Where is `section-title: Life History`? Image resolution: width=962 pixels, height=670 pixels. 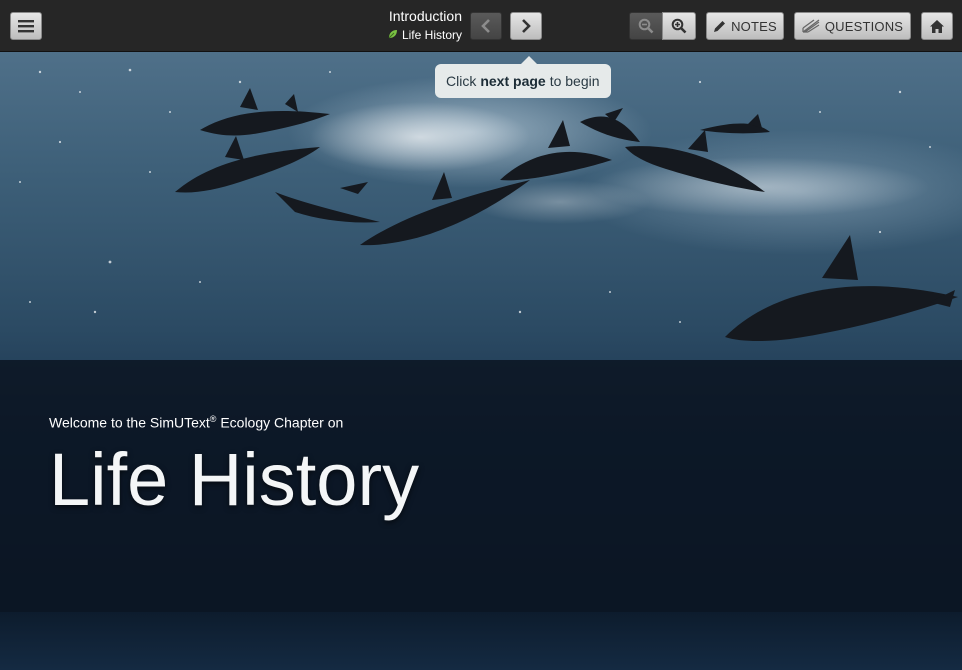 section-title: Life History is located at coordinates (431, 35).